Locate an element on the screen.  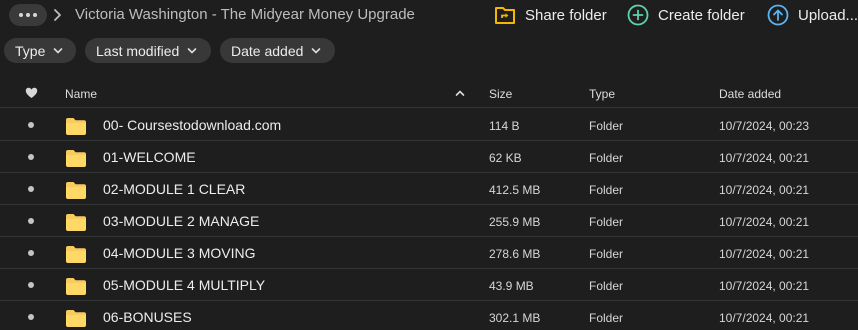
filter-type: Type is located at coordinates (40, 50).